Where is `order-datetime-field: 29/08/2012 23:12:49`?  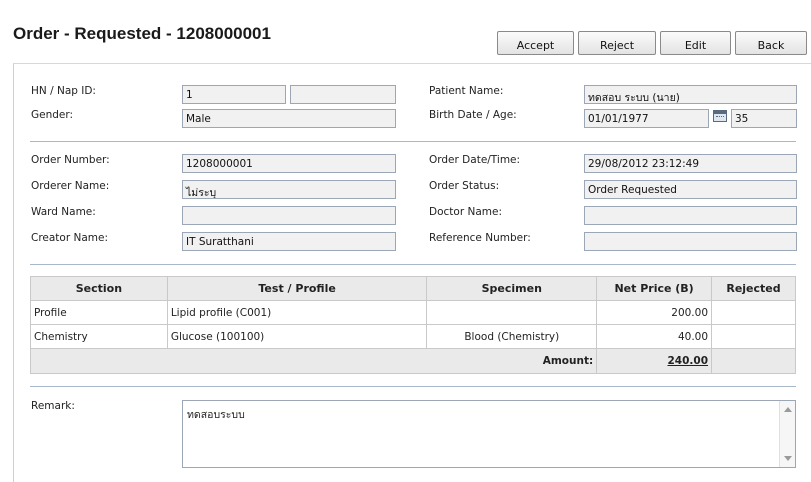
order-datetime-field: 29/08/2012 23:12:49 is located at coordinates (690, 163).